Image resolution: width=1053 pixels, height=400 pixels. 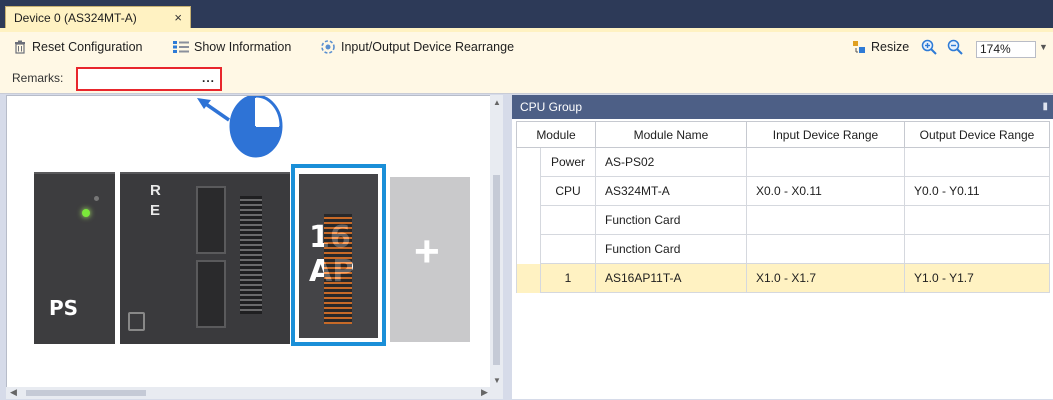 What do you see at coordinates (86, 393) in the screenshot?
I see `horizontal-scroll-thumb` at bounding box center [86, 393].